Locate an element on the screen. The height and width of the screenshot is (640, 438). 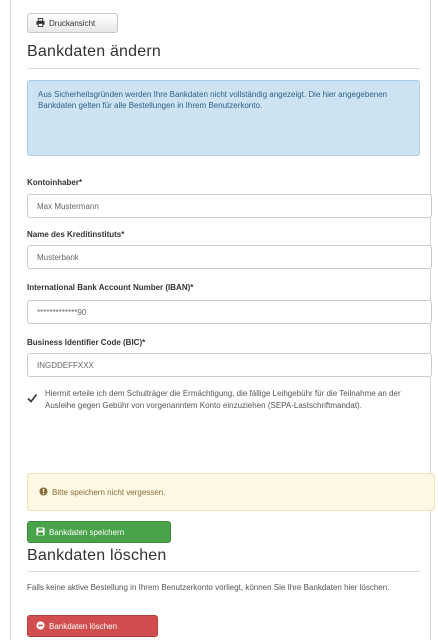
bank-name-input: Musterbank is located at coordinates (229, 257).